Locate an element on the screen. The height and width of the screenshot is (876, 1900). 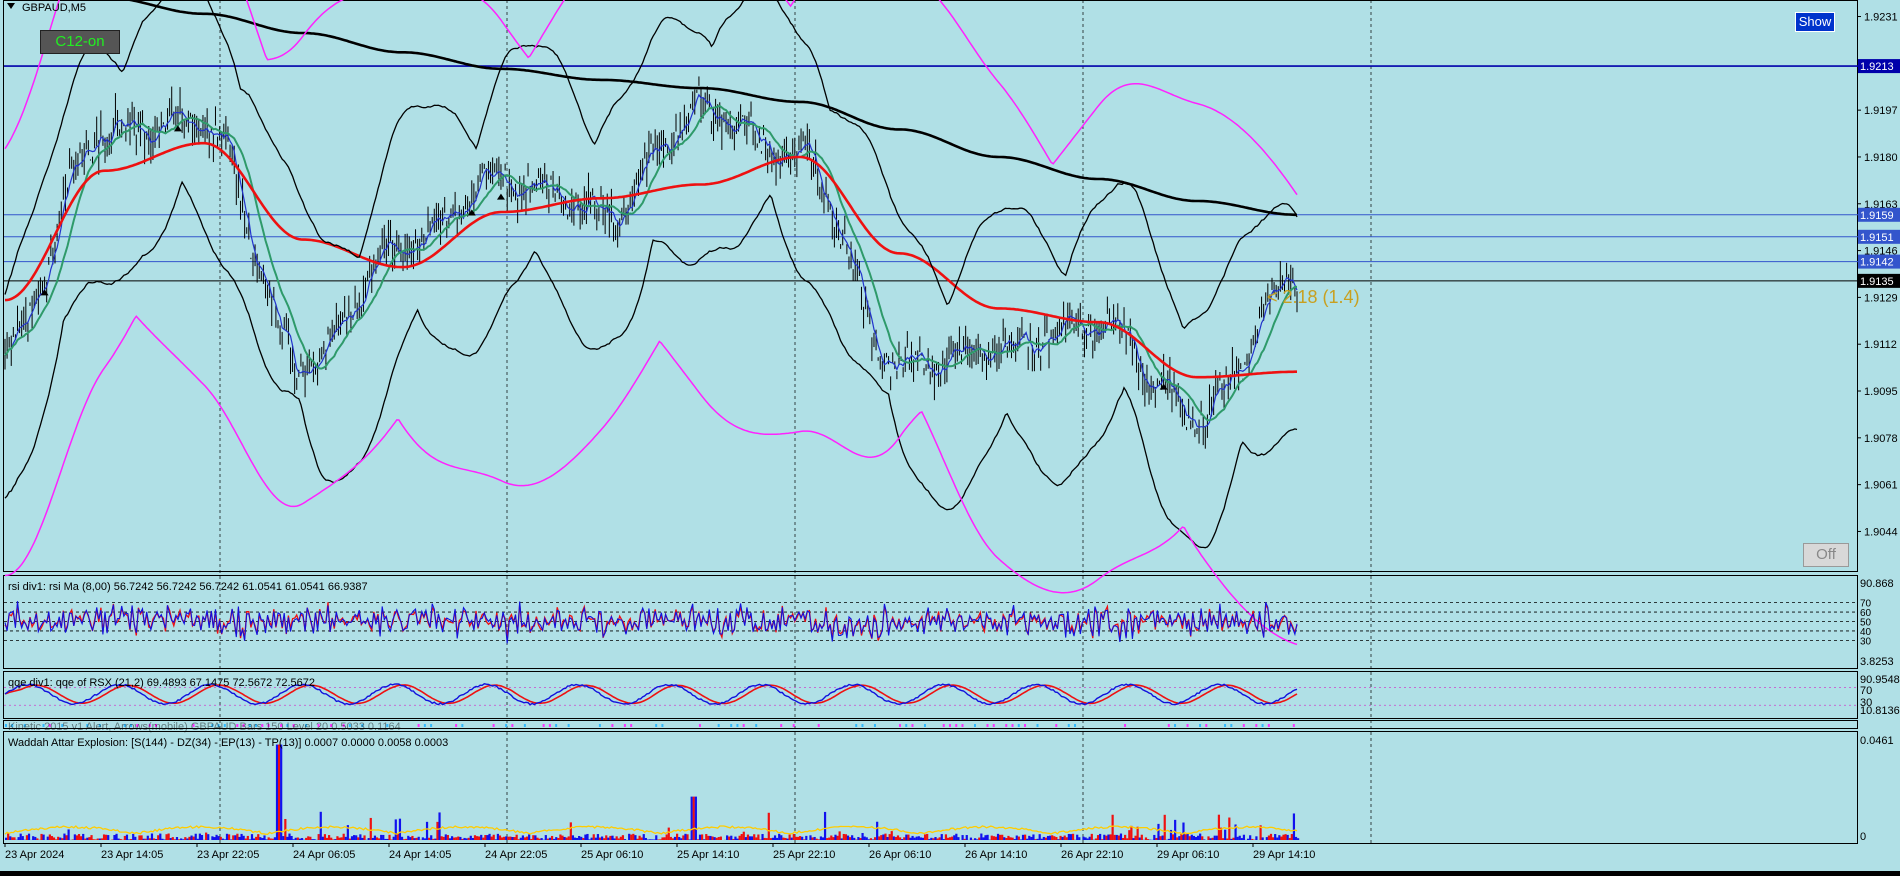
rsi-ma-line is located at coordinates (651, 622).